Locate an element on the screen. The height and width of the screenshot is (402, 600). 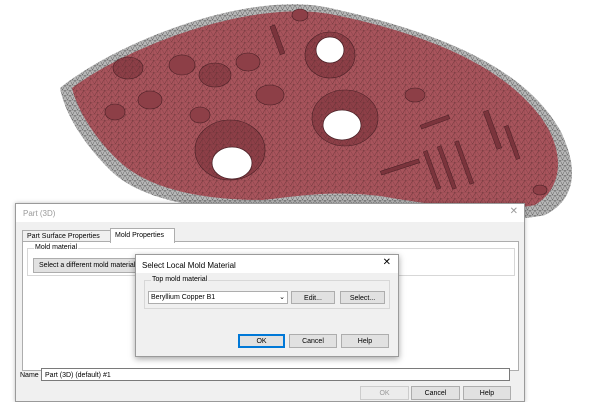
sub-help-button: Help is located at coordinates (365, 341).